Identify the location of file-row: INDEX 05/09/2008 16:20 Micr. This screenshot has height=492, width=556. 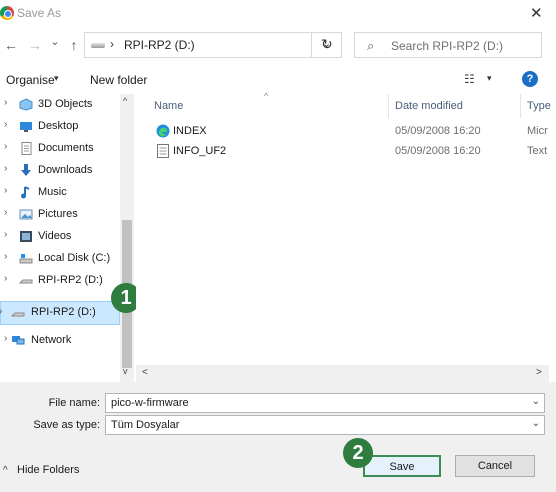
(346, 132).